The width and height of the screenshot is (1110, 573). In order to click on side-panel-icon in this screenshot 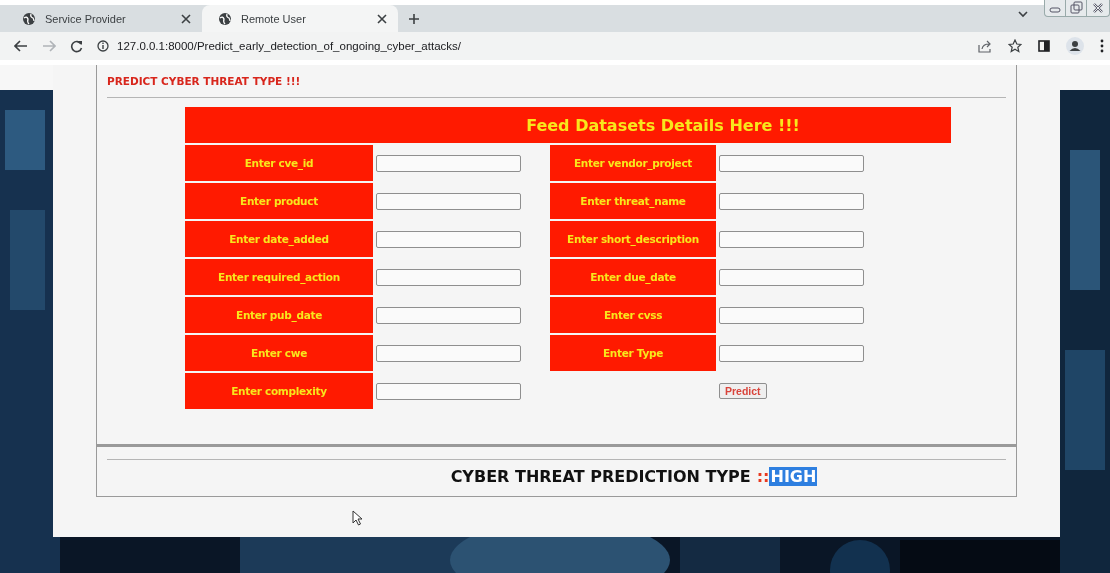, I will do `click(1044, 46)`.